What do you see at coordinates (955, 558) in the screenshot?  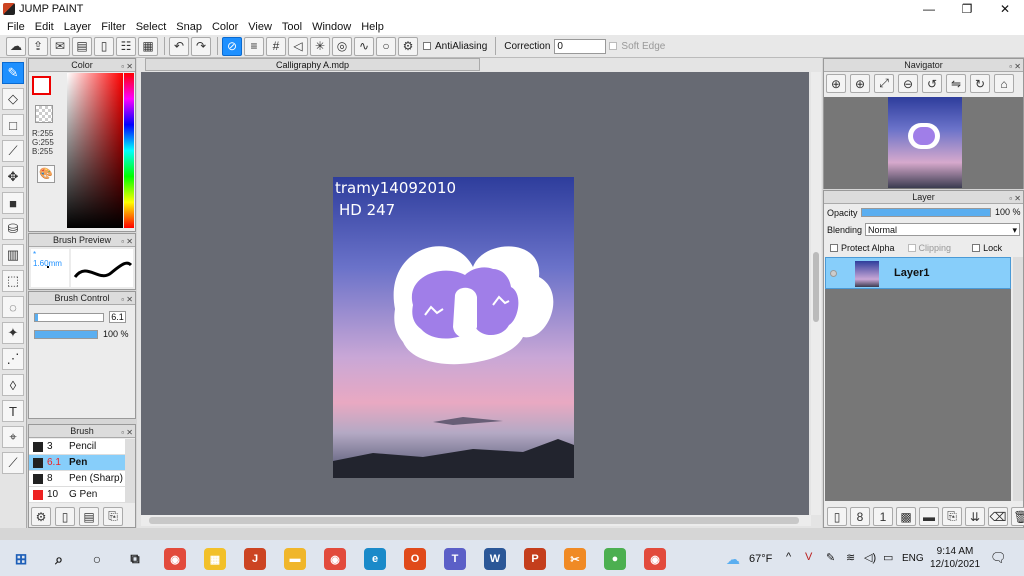 I see `clock: 9:14 AM 12/10/2021` at bounding box center [955, 558].